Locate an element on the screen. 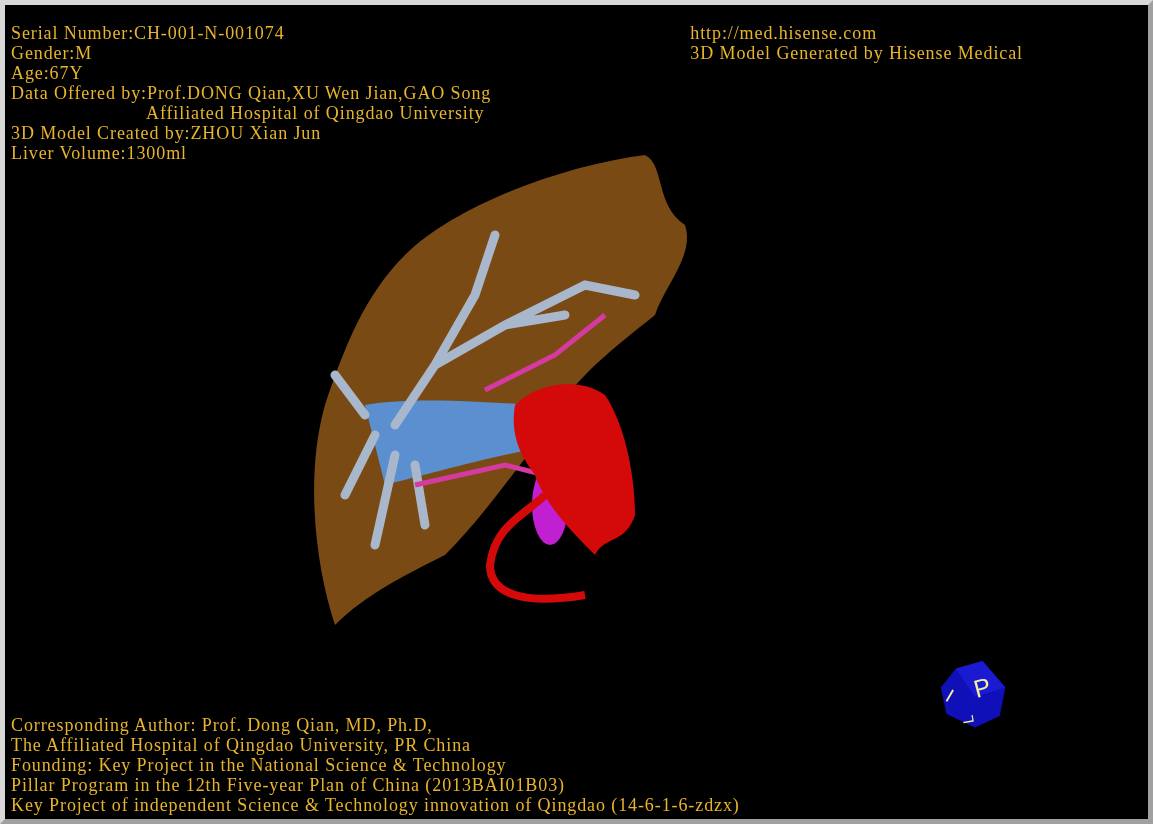 The width and height of the screenshot is (1153, 824). credit-text: Corresponding Author: Prof. Dong Qian, MD, Ph.D, is located at coordinates (222, 725).